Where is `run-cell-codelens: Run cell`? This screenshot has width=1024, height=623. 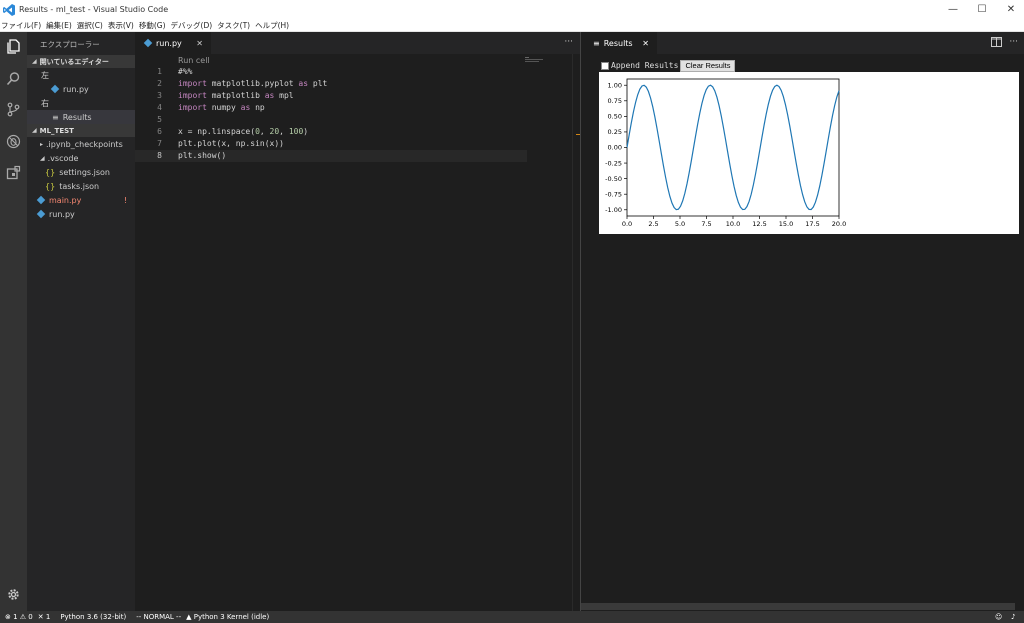
run-cell-codelens: Run cell is located at coordinates (194, 60).